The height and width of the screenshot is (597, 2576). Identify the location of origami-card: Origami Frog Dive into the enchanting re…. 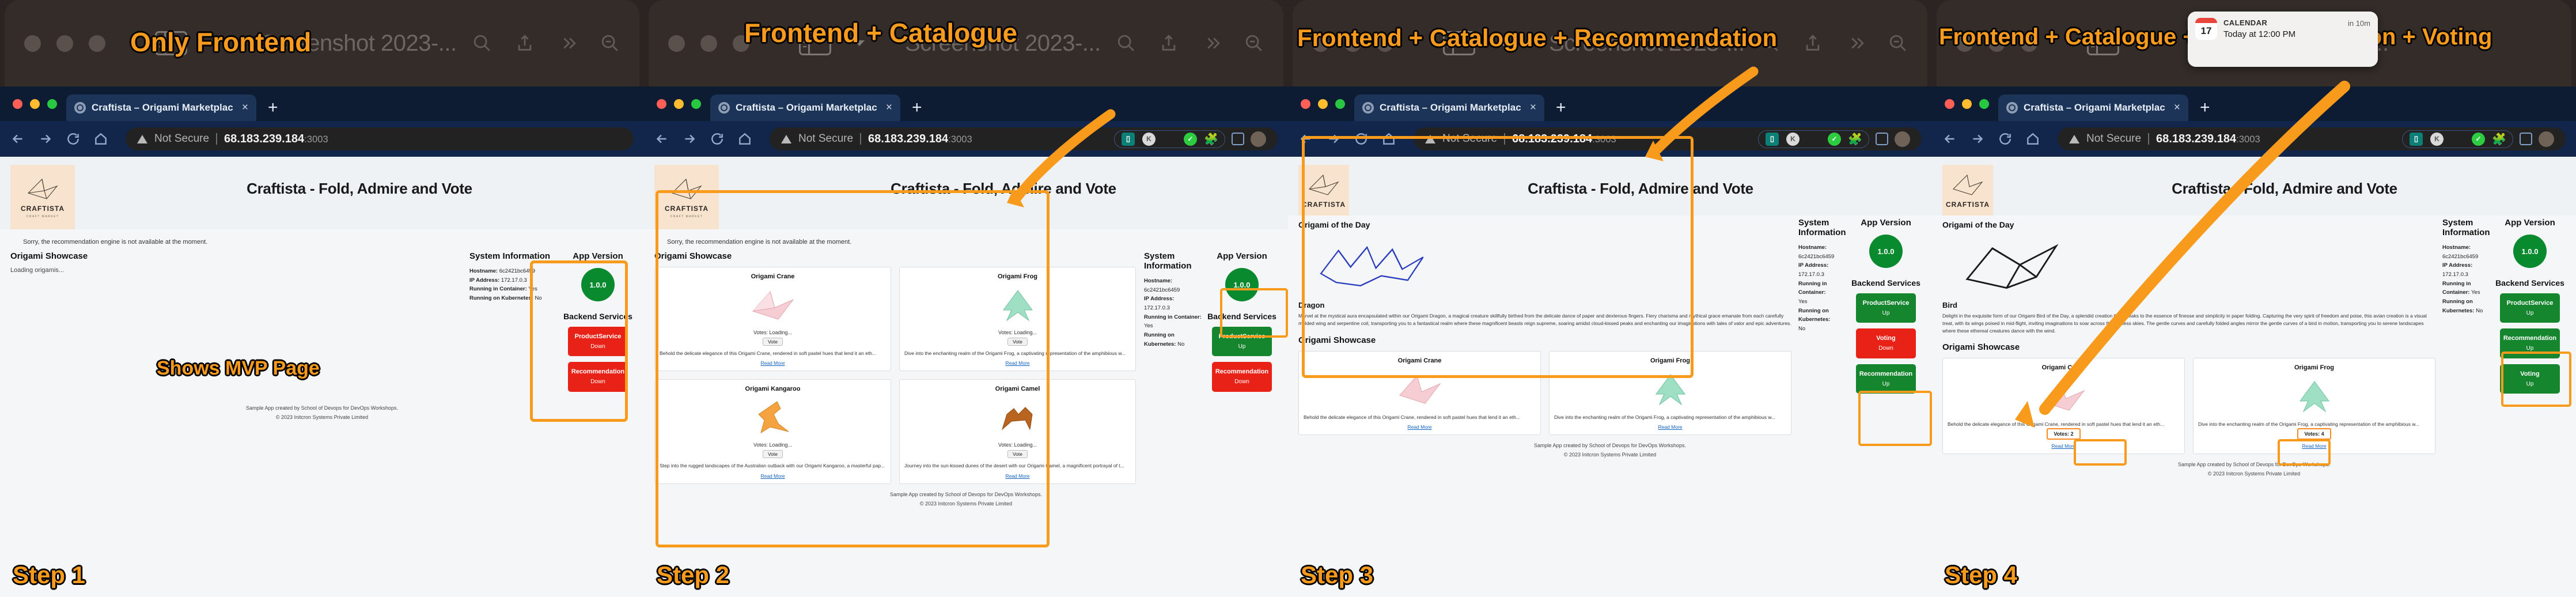
(1670, 392).